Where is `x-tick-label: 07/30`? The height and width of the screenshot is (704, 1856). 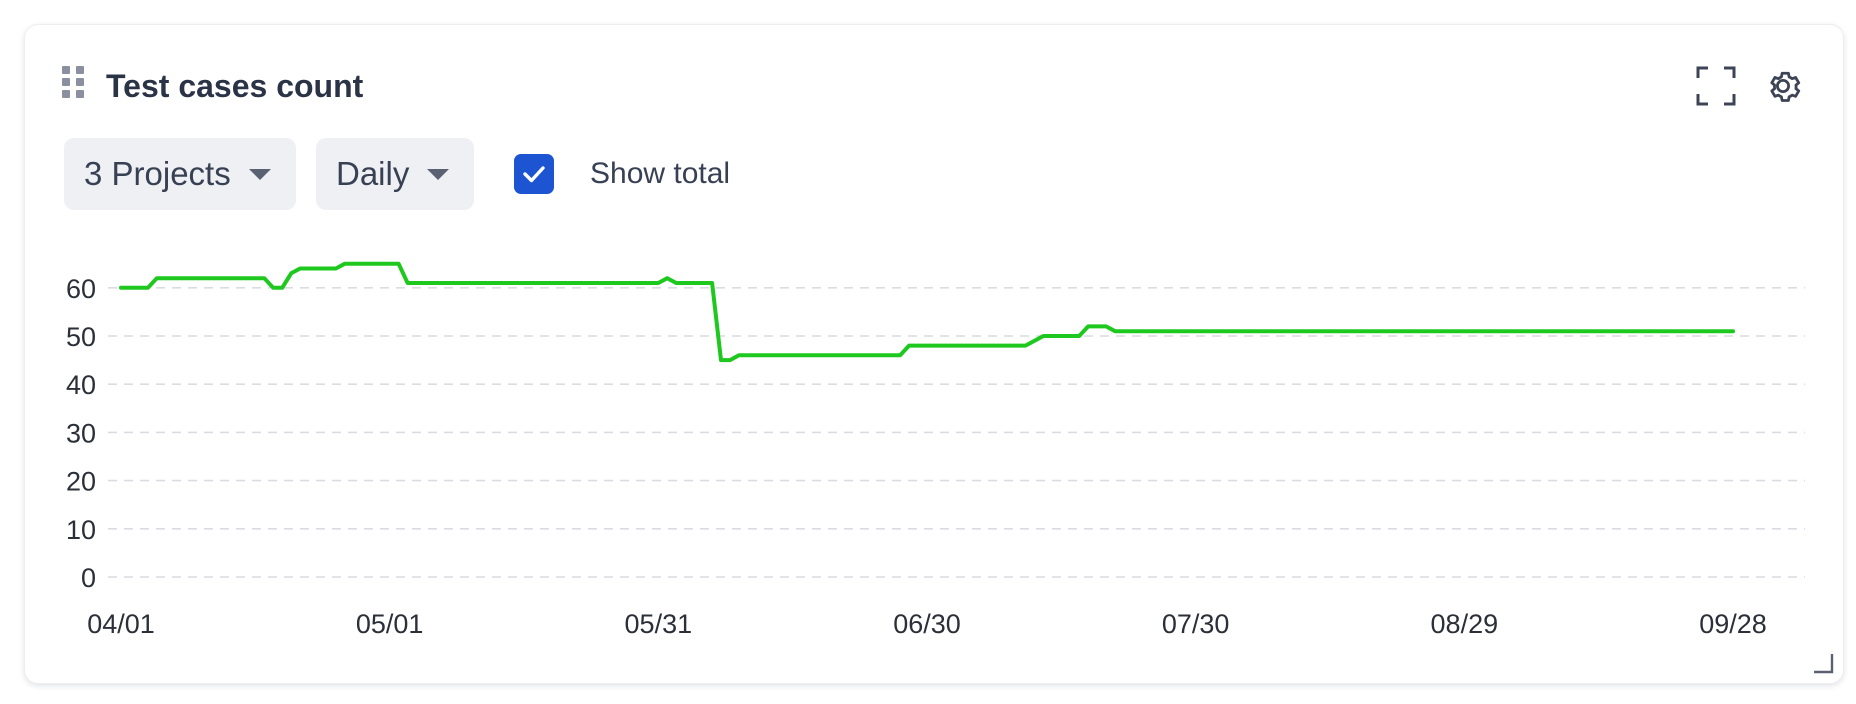 x-tick-label: 07/30 is located at coordinates (1196, 624).